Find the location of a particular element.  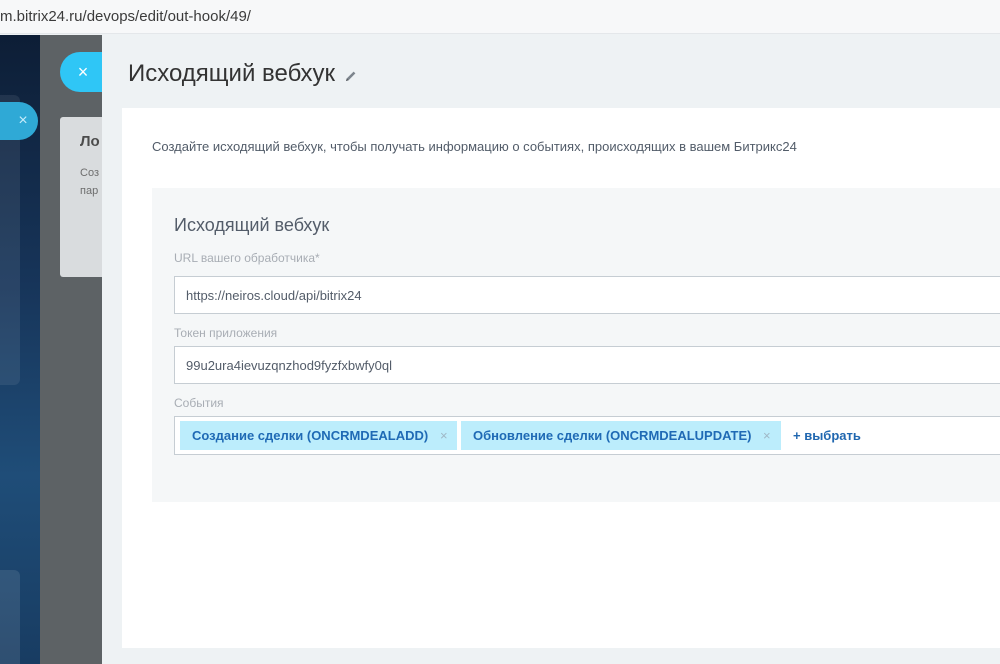

background-slider-close-button: × is located at coordinates (19, 121).